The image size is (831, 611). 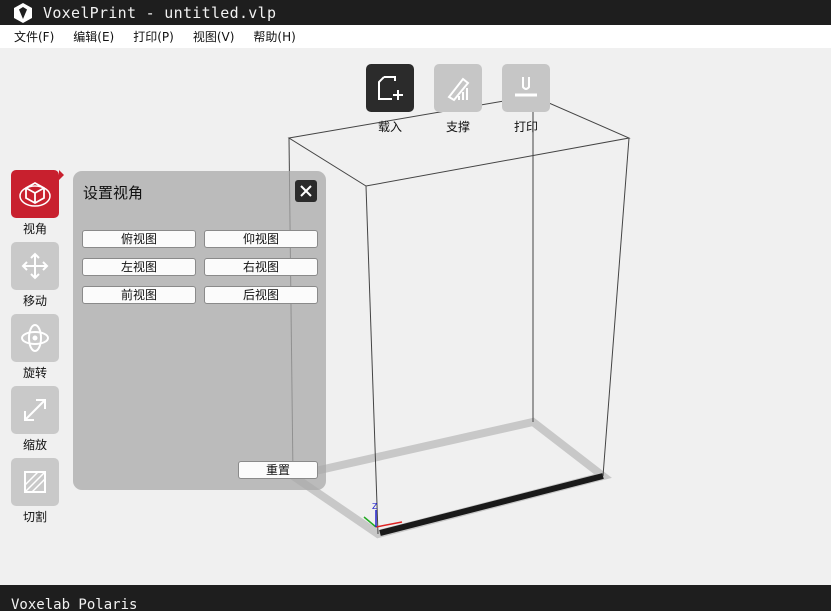 What do you see at coordinates (139, 239) in the screenshot?
I see `top-view-button: 俯视图` at bounding box center [139, 239].